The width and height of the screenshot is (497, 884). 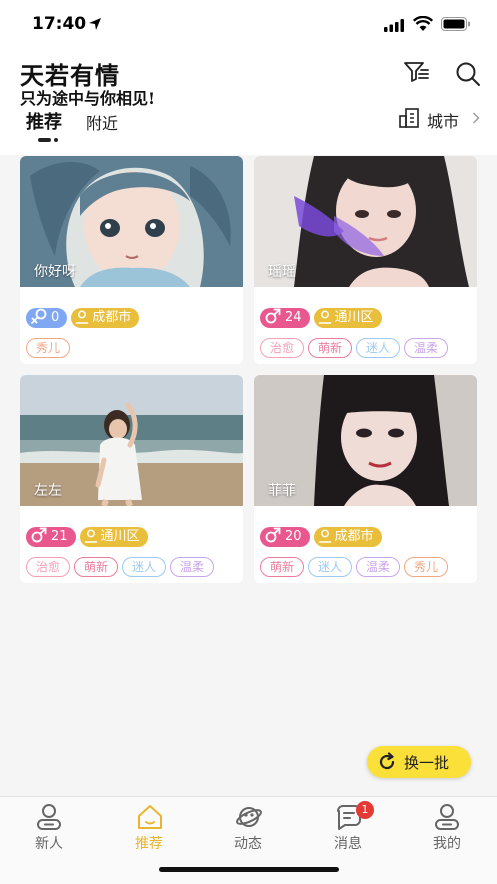 What do you see at coordinates (48, 491) in the screenshot?
I see `user-nickname: 左左` at bounding box center [48, 491].